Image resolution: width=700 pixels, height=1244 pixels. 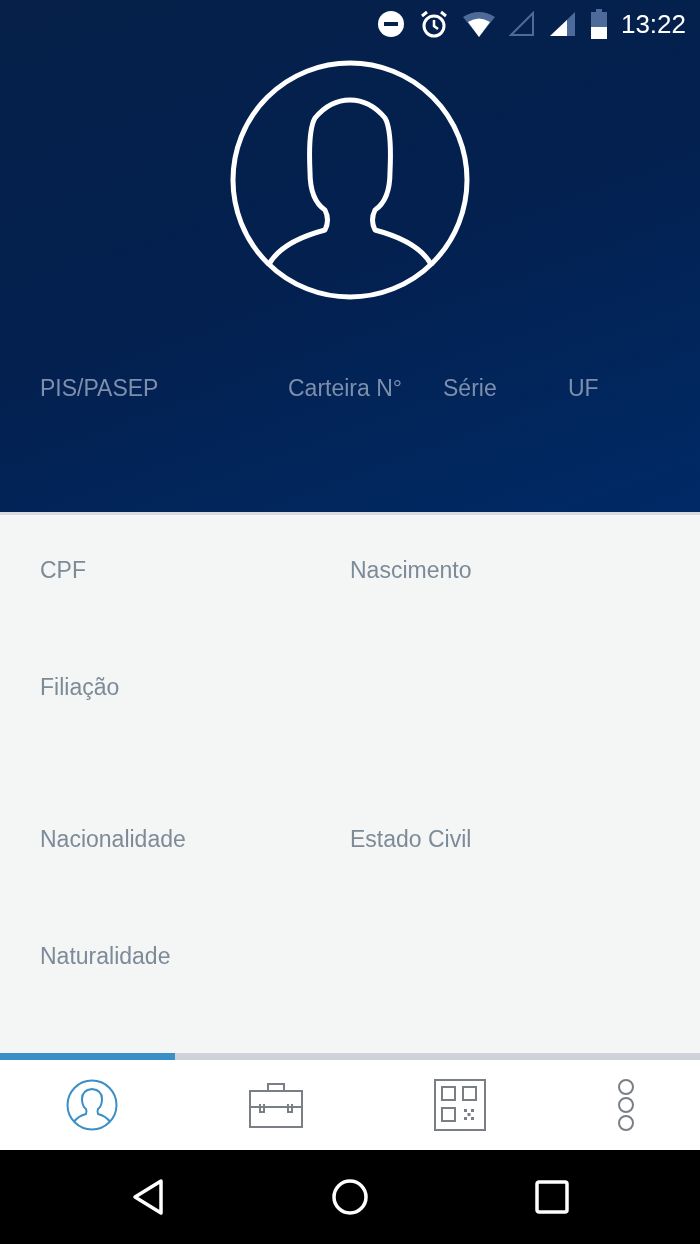 I want to click on recents-icon, so click(x=552, y=1197).